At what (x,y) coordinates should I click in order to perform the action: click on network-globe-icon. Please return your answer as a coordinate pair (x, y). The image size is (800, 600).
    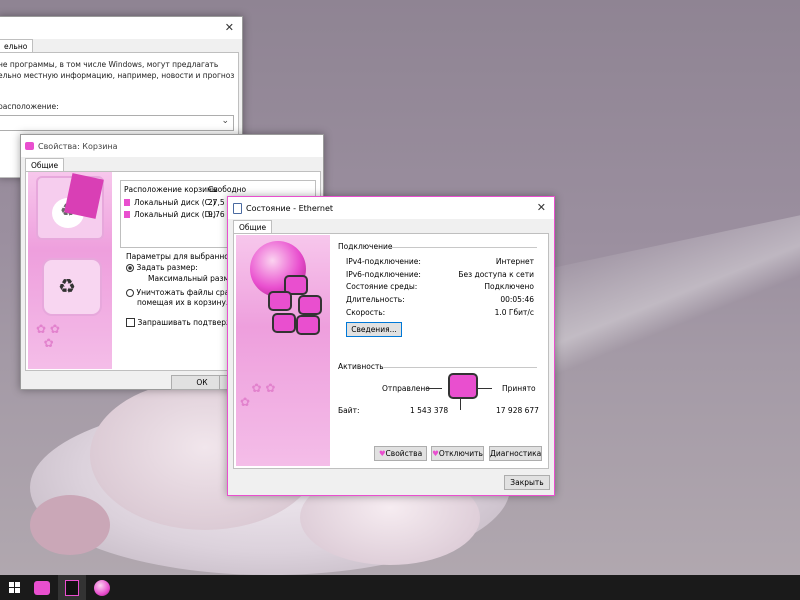
    Looking at the image, I should click on (102, 587).